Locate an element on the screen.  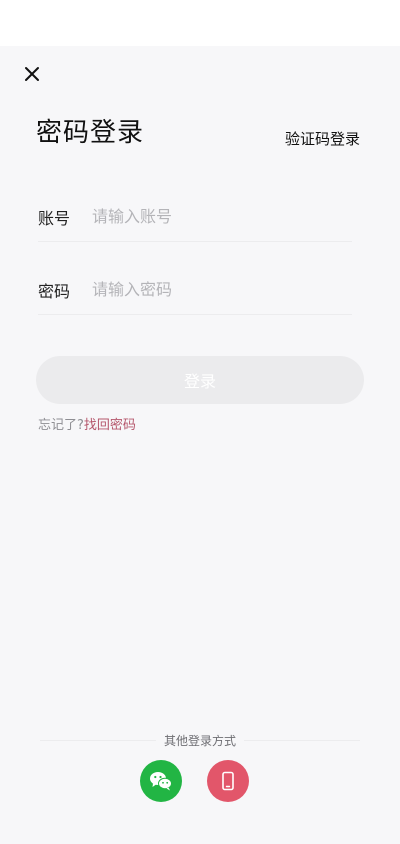
phone-login-button is located at coordinates (228, 781).